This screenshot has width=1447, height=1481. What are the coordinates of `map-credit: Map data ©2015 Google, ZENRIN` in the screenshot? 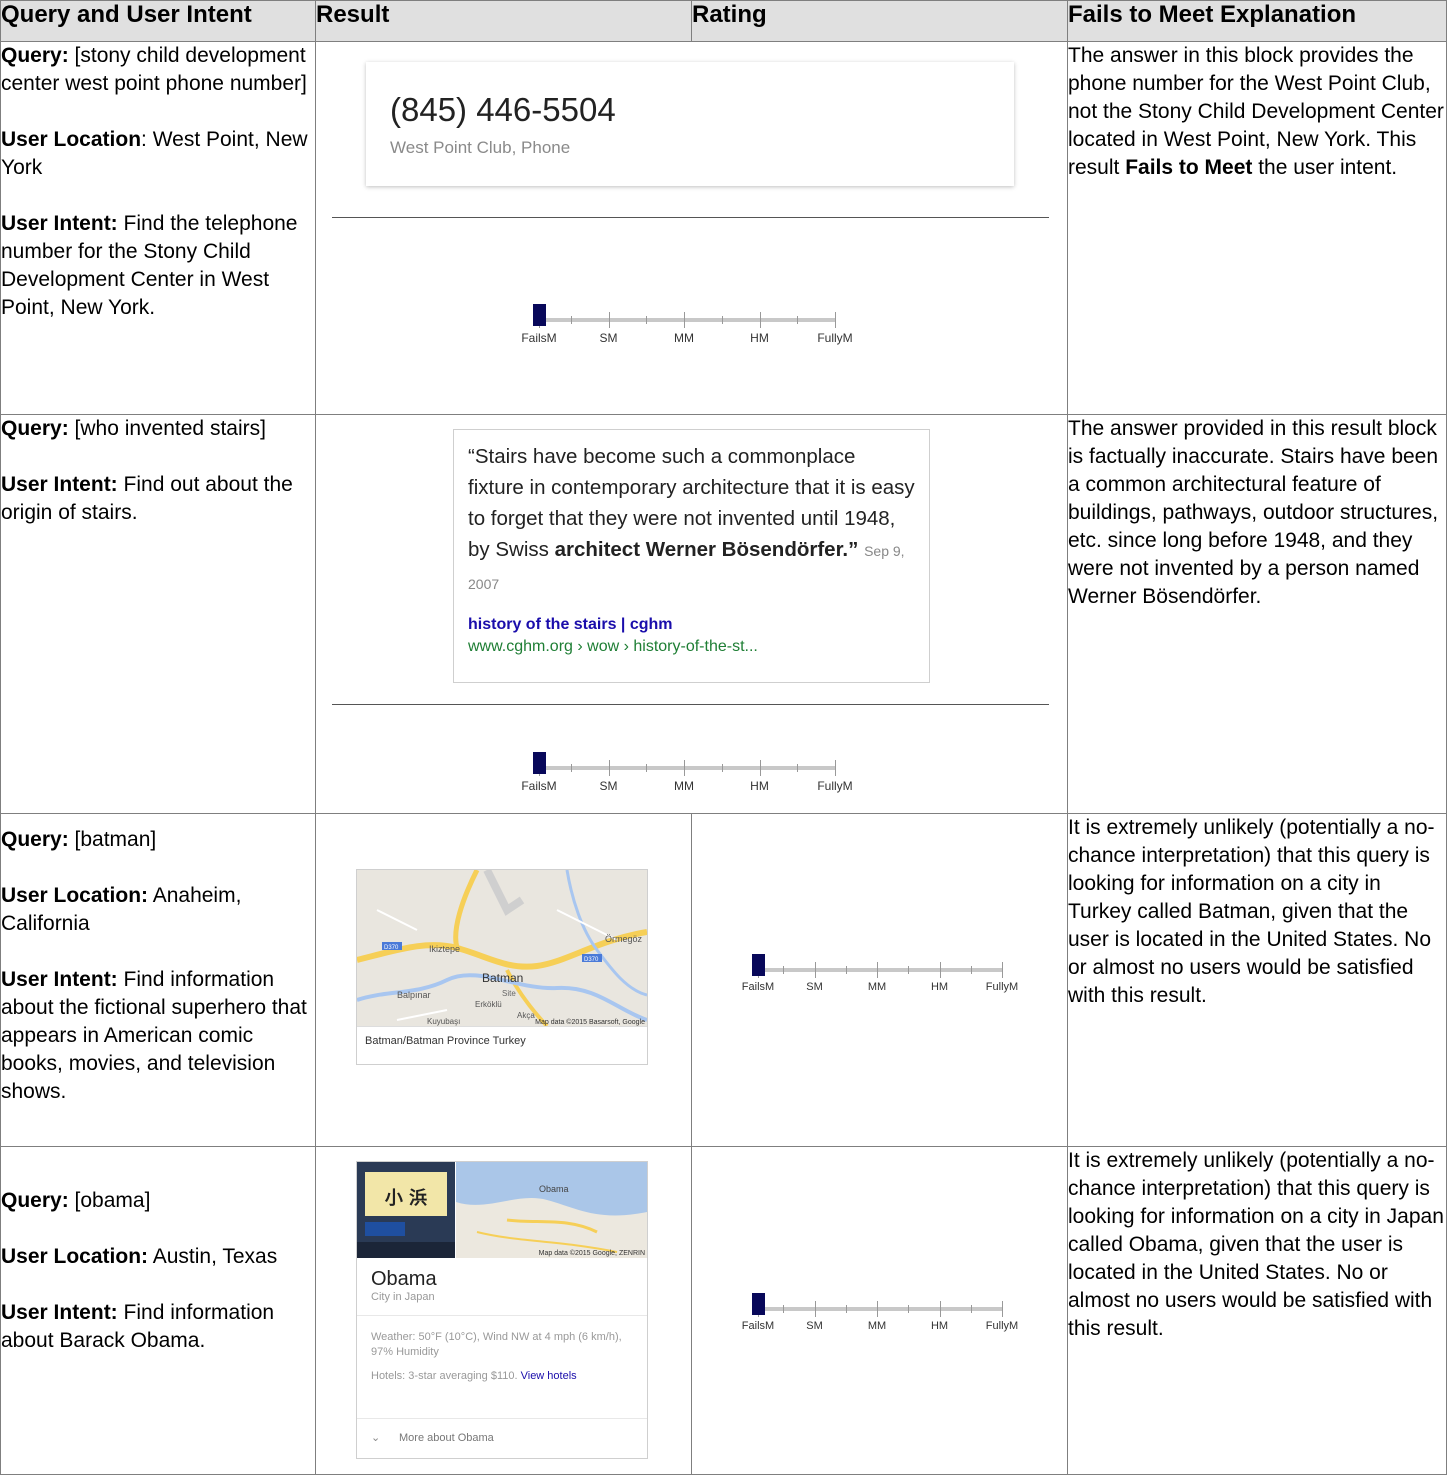 It's located at (592, 1253).